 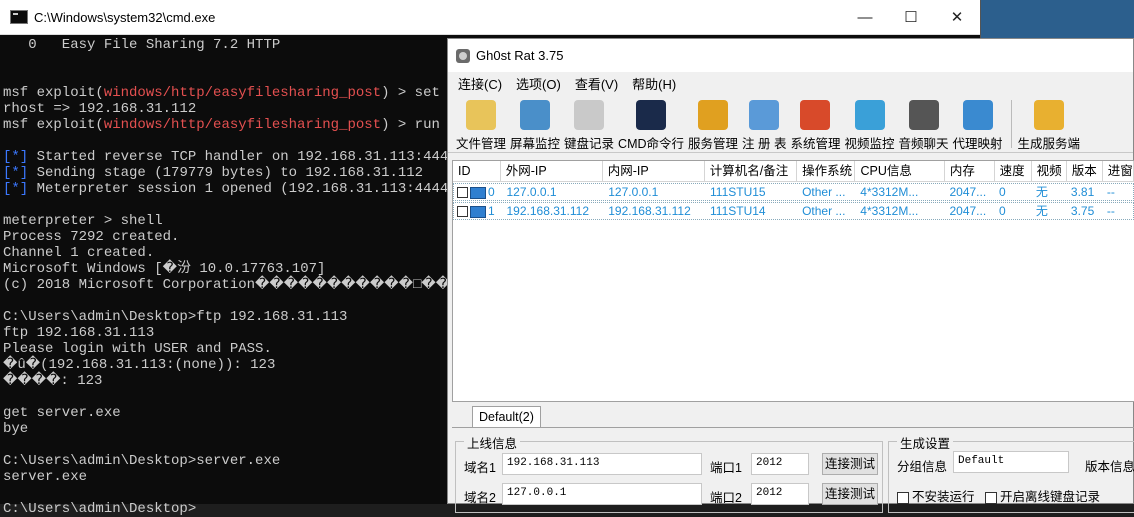 What do you see at coordinates (751, 171) in the screenshot?
I see `column-header: 计算机名/备注` at bounding box center [751, 171].